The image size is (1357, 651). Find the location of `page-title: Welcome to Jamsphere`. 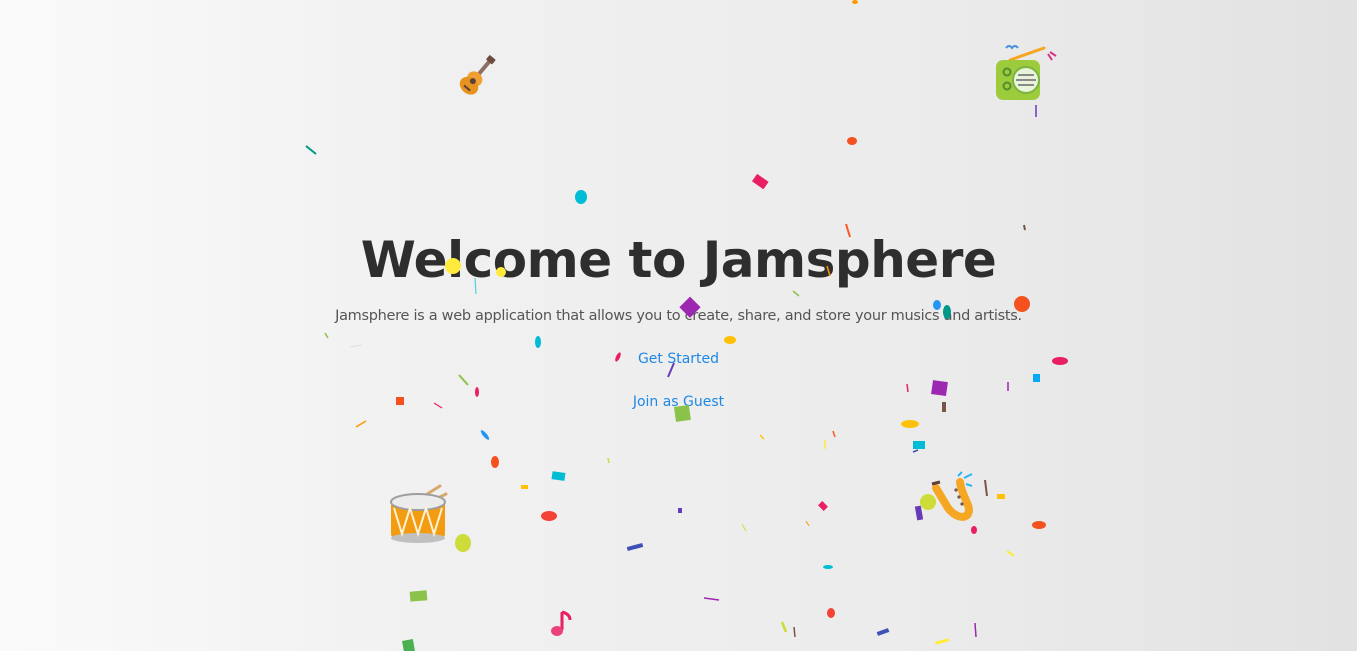

page-title: Welcome to Jamsphere is located at coordinates (678, 260).